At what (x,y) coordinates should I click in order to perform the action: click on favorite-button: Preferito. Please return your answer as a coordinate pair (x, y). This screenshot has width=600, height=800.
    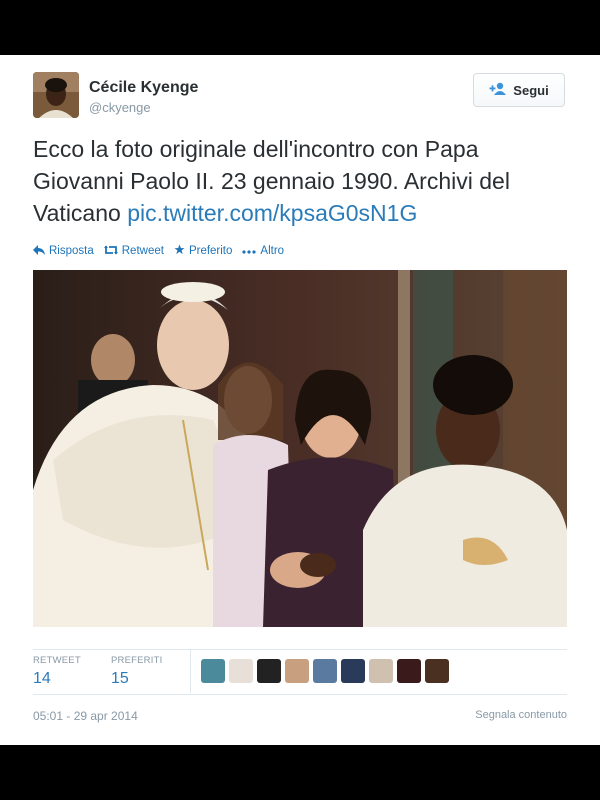
    Looking at the image, I should click on (203, 251).